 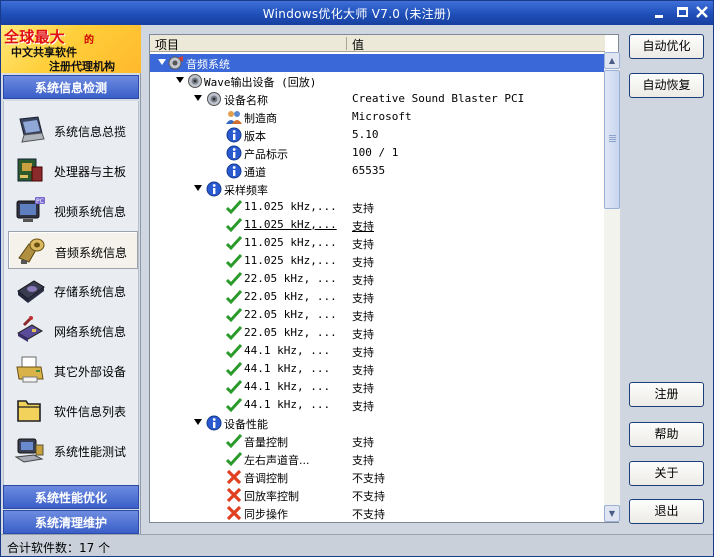 I want to click on exit-button: 退出, so click(x=666, y=511).